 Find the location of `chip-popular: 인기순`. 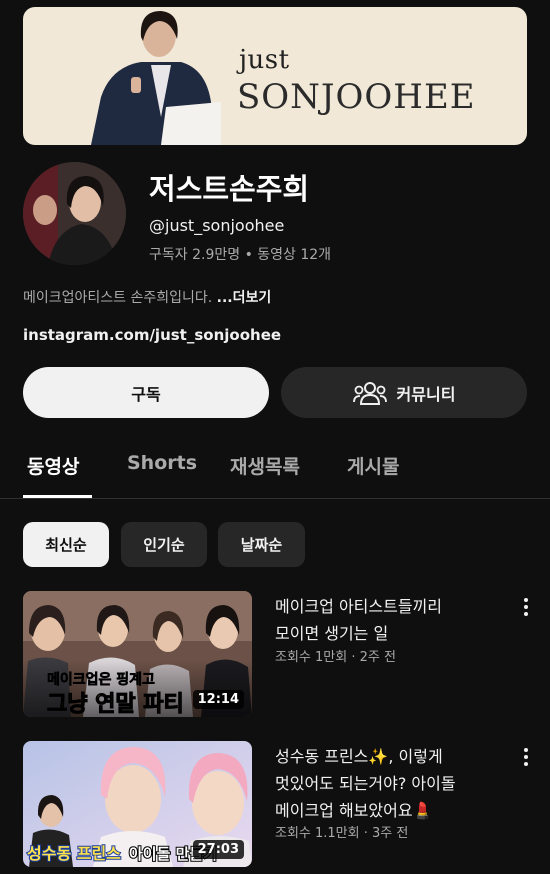

chip-popular: 인기순 is located at coordinates (164, 544).